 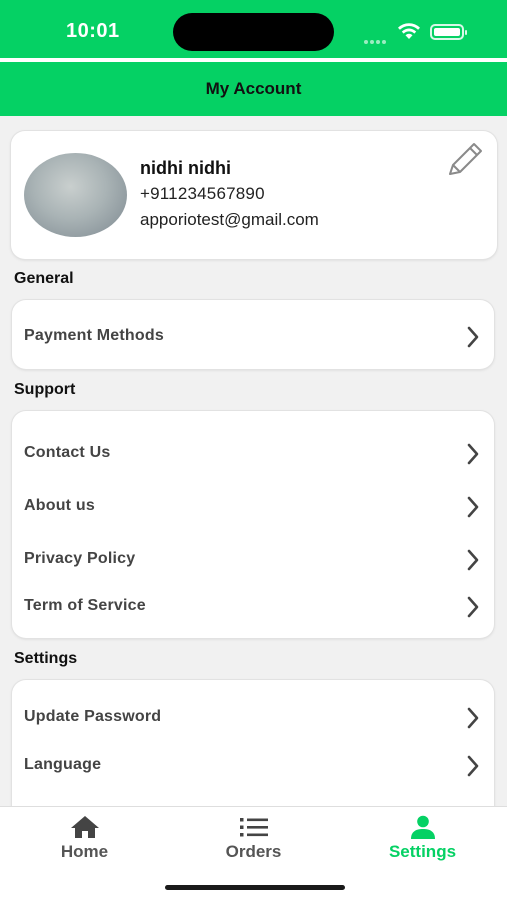 I want to click on home-icon, so click(x=84, y=827).